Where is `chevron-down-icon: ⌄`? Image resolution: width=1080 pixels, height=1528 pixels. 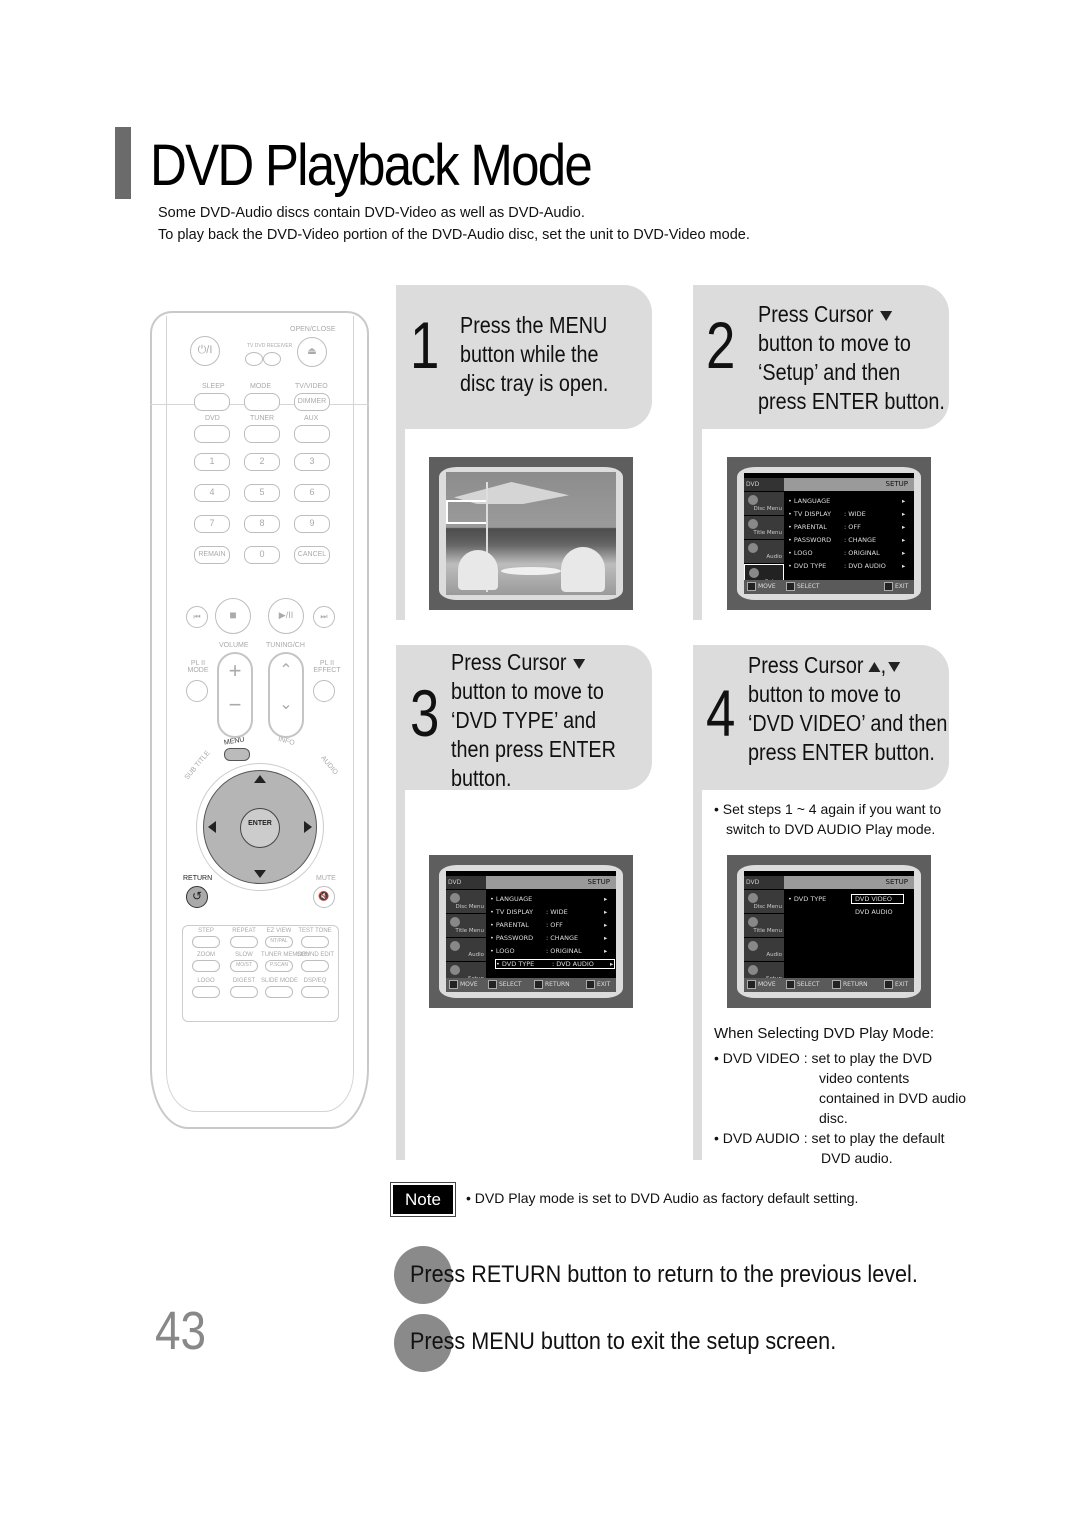
chevron-down-icon: ⌄ is located at coordinates (286, 705).